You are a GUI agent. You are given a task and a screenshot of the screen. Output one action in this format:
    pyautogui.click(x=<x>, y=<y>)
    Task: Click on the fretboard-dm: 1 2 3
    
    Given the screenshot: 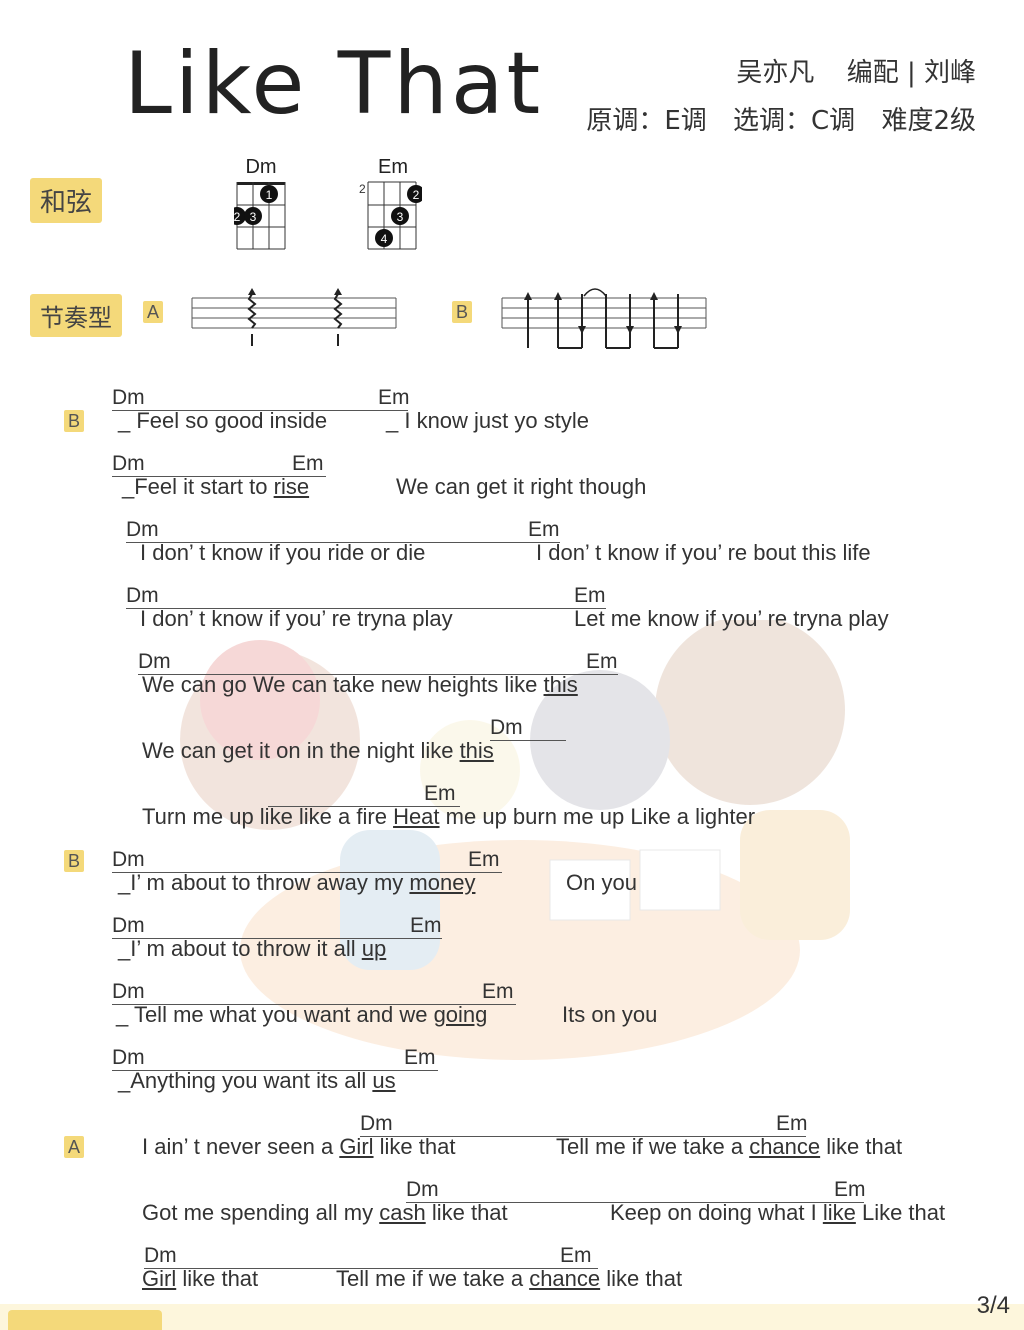 What is the action you would take?
    pyautogui.click(x=257, y=216)
    